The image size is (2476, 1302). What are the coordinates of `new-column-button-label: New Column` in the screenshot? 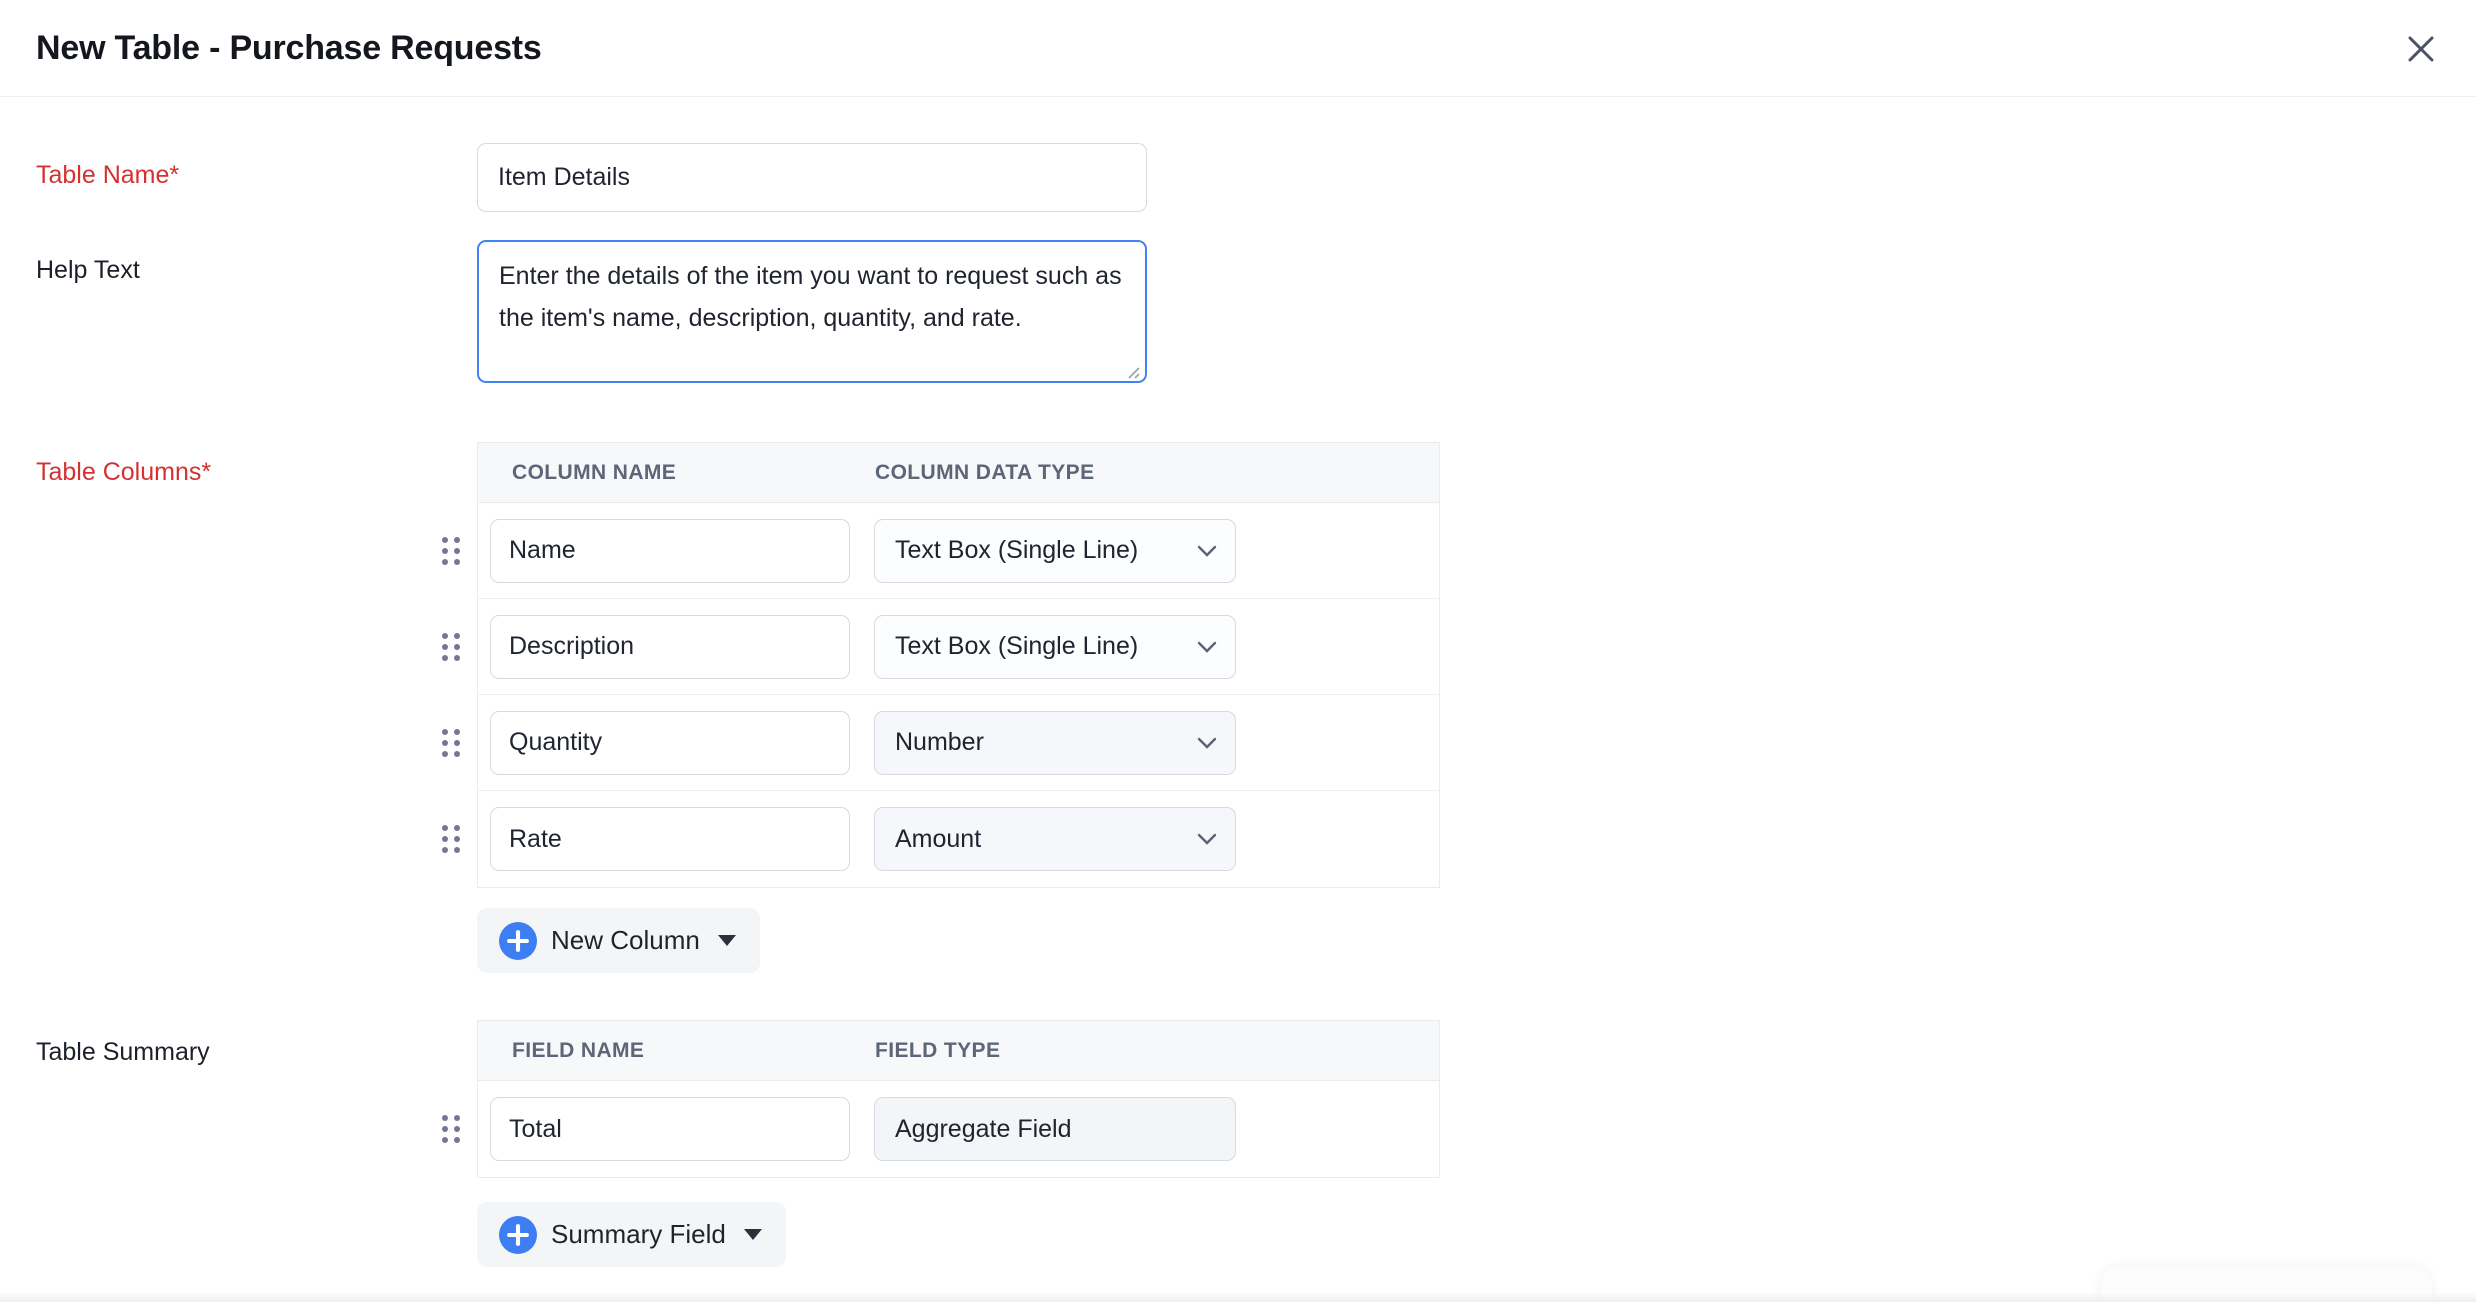 It's located at (625, 940).